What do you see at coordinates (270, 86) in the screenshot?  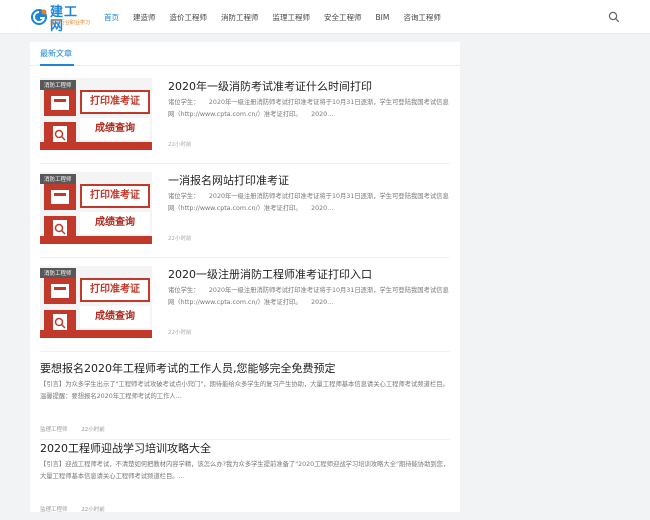 I see `article-title: 2020年一级消防考试准考证什么时间打印` at bounding box center [270, 86].